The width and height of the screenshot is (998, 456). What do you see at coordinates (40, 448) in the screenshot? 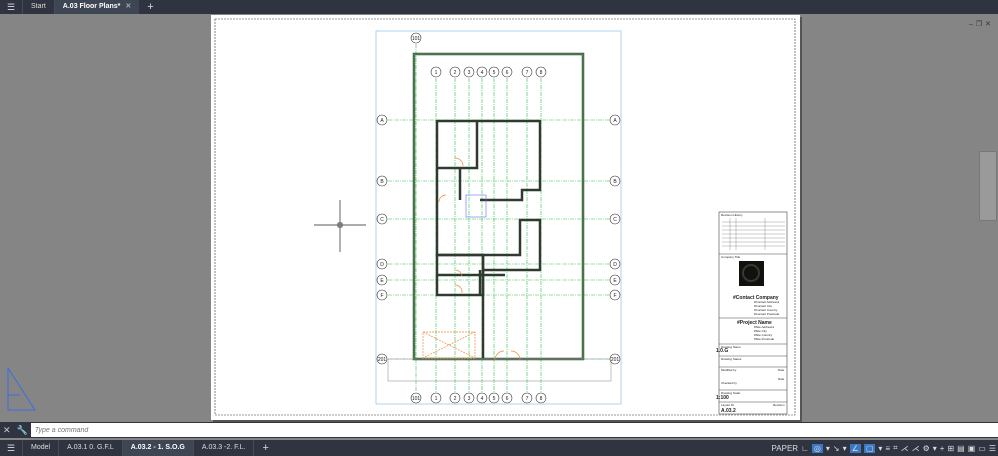
I see `tab-model: Model` at bounding box center [40, 448].